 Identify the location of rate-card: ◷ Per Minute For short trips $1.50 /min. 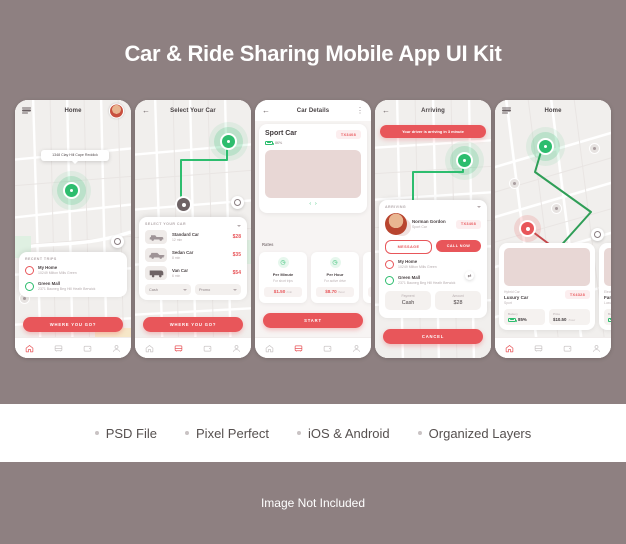
(283, 277).